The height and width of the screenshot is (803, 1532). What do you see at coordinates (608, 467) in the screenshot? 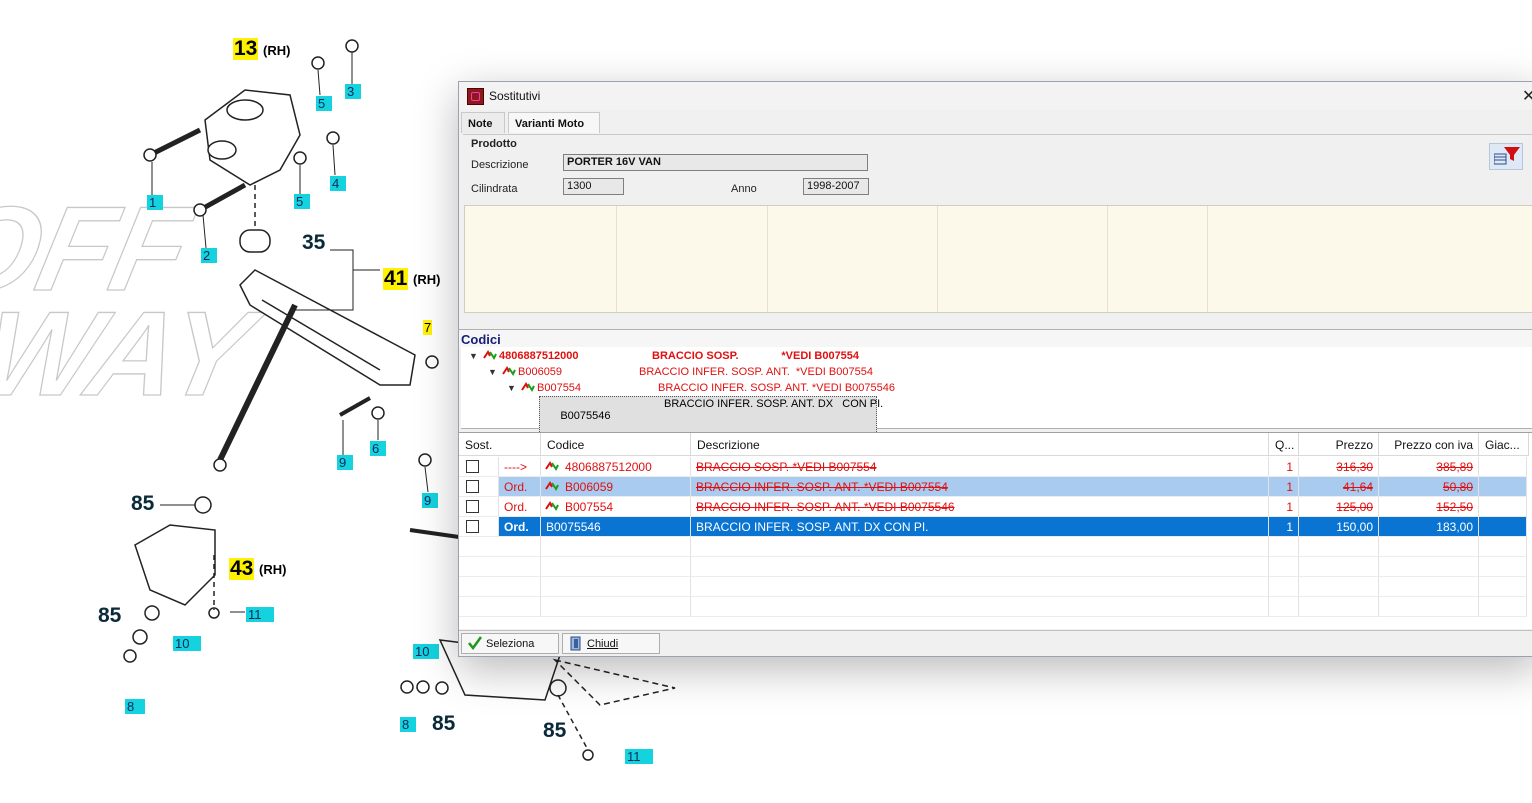
I see `cell-codice-text: 4806887512000` at bounding box center [608, 467].